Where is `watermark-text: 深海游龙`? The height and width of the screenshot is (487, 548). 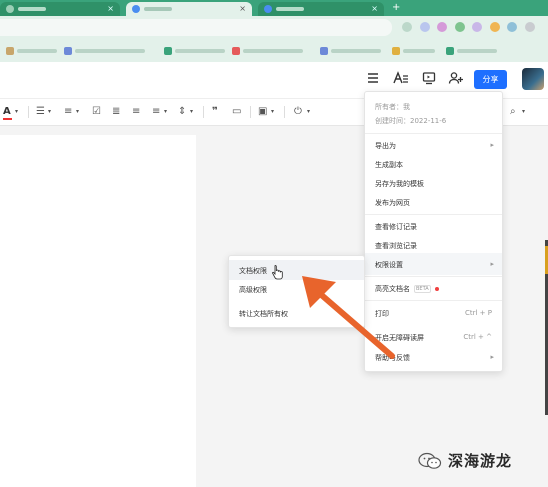
watermark-text: 深海游龙 is located at coordinates (480, 461).